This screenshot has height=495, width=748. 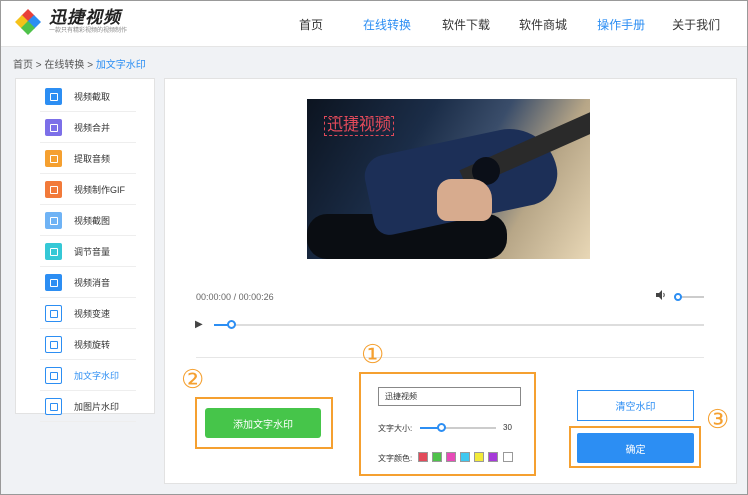 I want to click on breadcrumb: 首页 > 在线转换 > 加文字水印, so click(x=79, y=63).